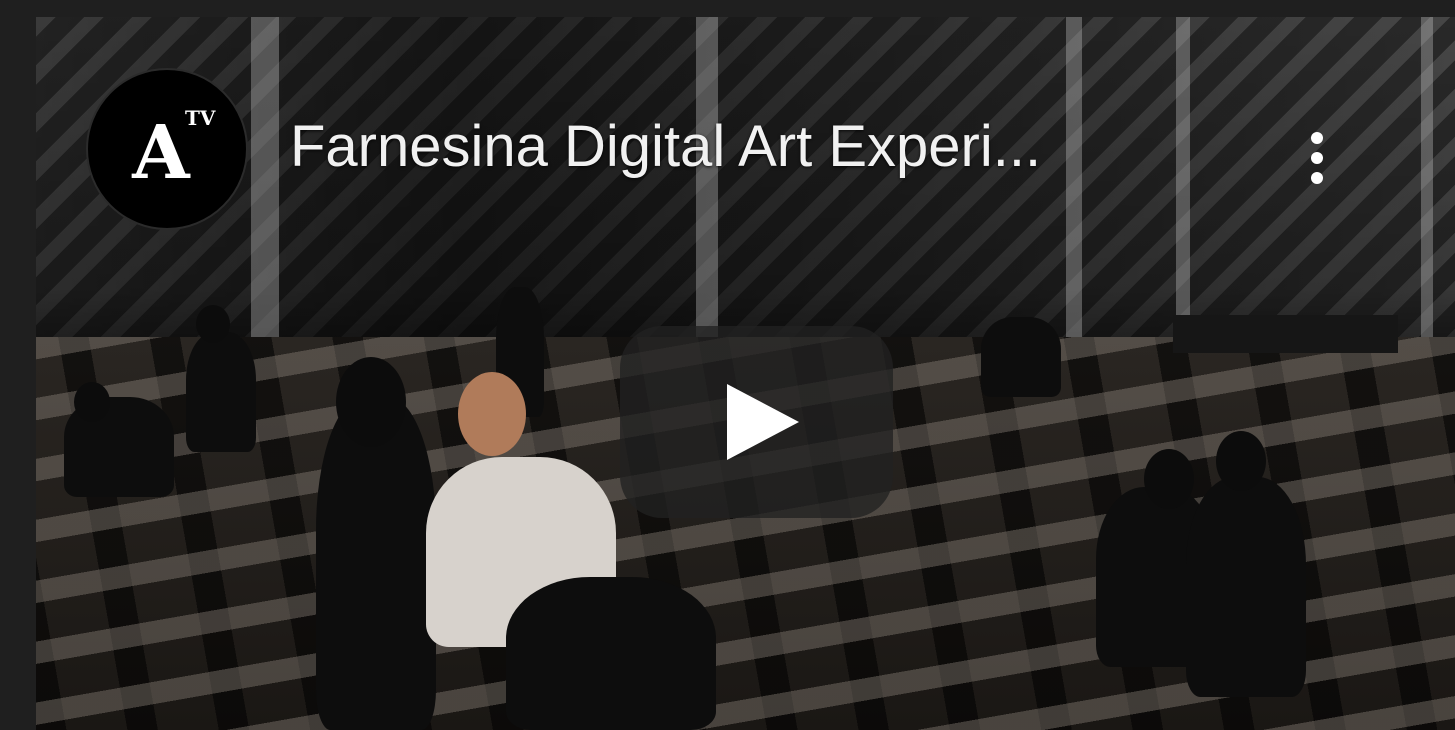 The height and width of the screenshot is (730, 1455). I want to click on channel-logo-badge: TV, so click(200, 118).